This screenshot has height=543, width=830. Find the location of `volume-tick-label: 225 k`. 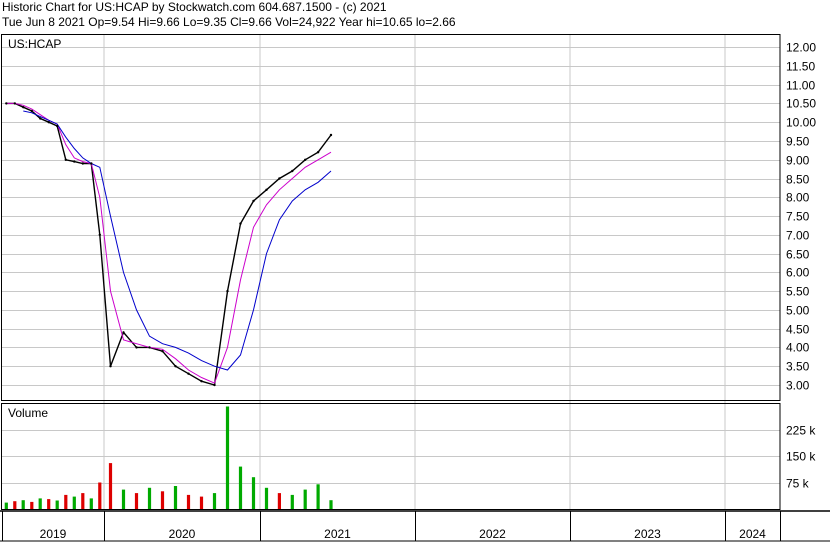

volume-tick-label: 225 k is located at coordinates (801, 431).